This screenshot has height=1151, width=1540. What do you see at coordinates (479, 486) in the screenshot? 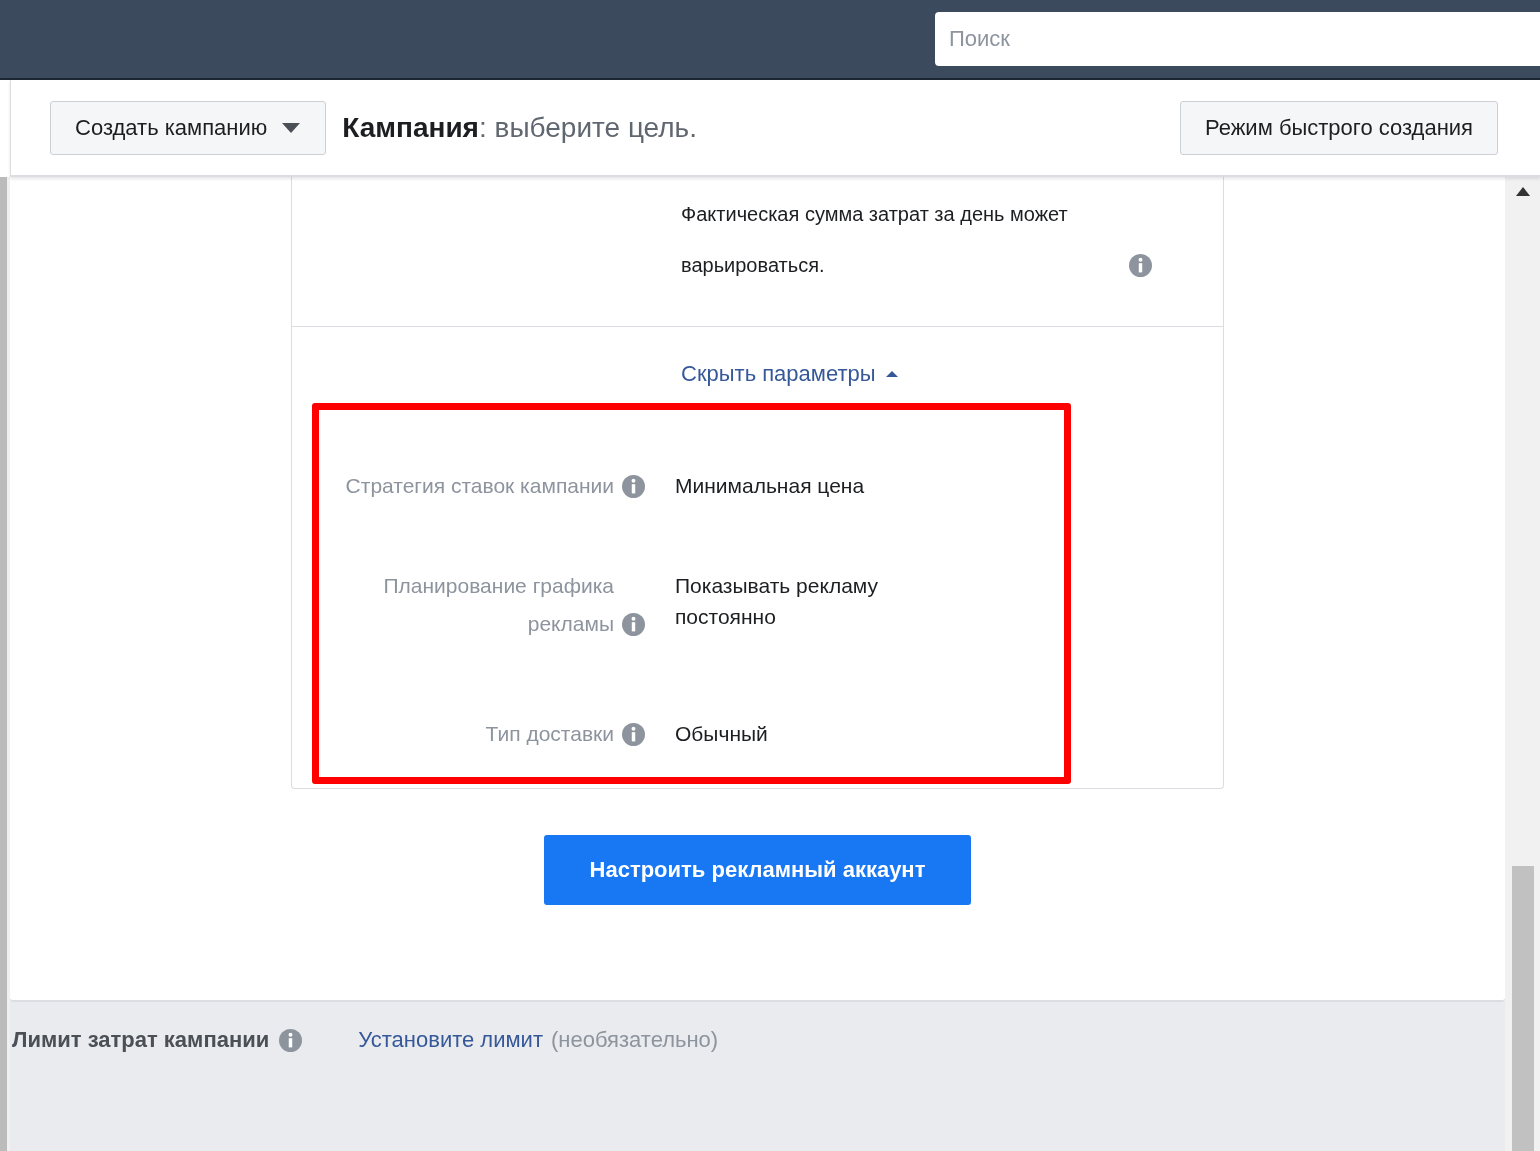
I see `setting-label: Стратегия ставок кампании` at bounding box center [479, 486].